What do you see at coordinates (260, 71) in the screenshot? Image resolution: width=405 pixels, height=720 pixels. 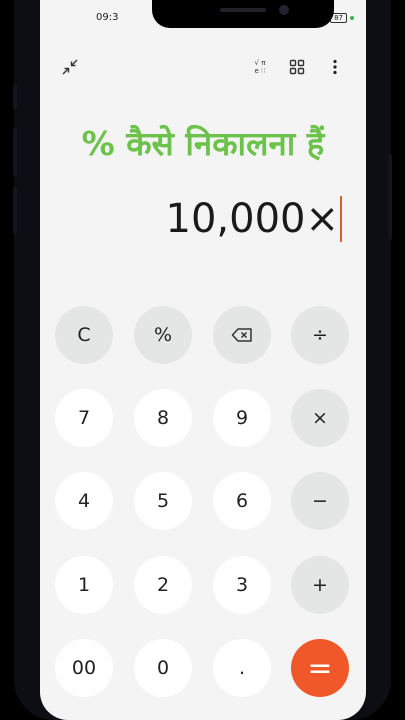 I see `scientific-bottom-symbols: e ∷` at bounding box center [260, 71].